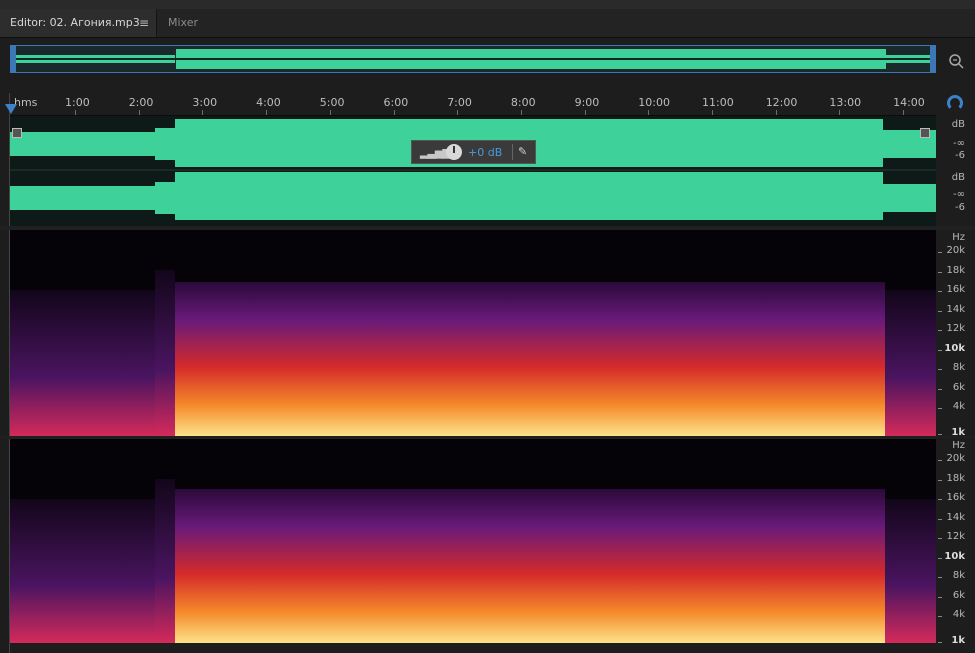  What do you see at coordinates (26, 102) in the screenshot?
I see `ruler-unit: hms` at bounding box center [26, 102].